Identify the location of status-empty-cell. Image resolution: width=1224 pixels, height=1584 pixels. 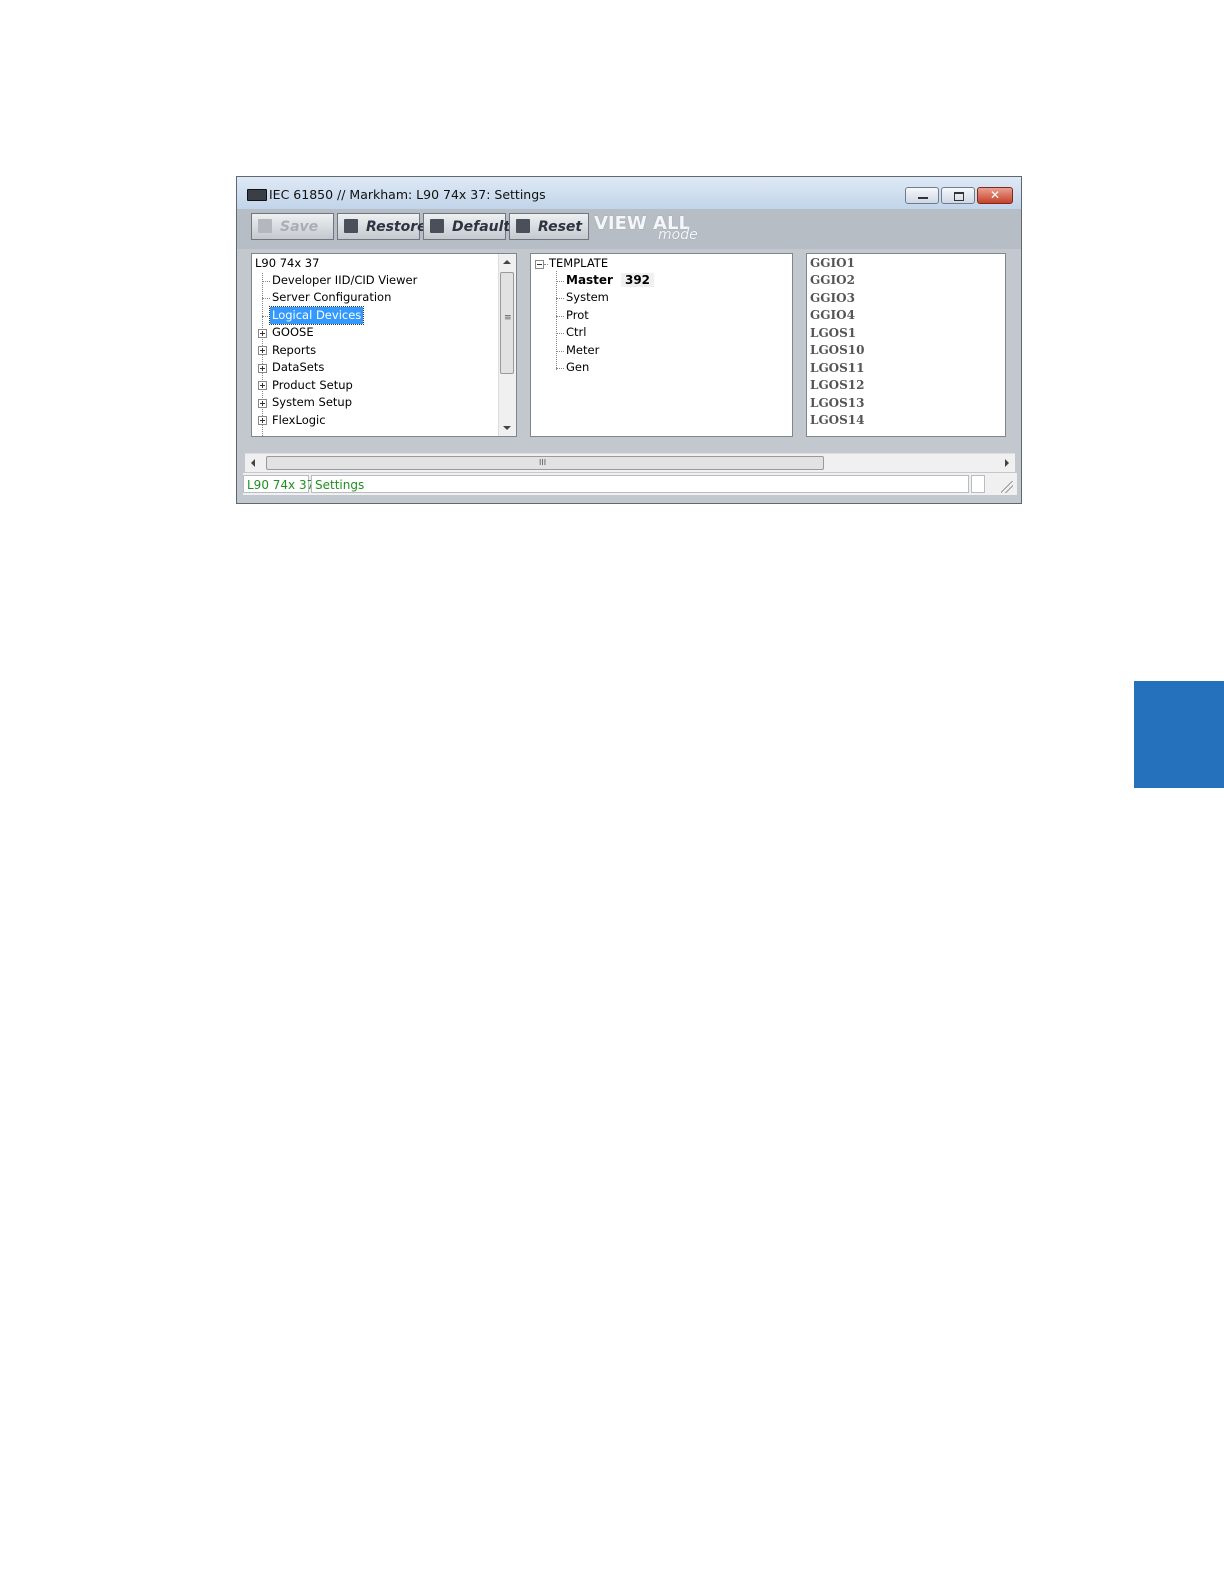
(978, 484).